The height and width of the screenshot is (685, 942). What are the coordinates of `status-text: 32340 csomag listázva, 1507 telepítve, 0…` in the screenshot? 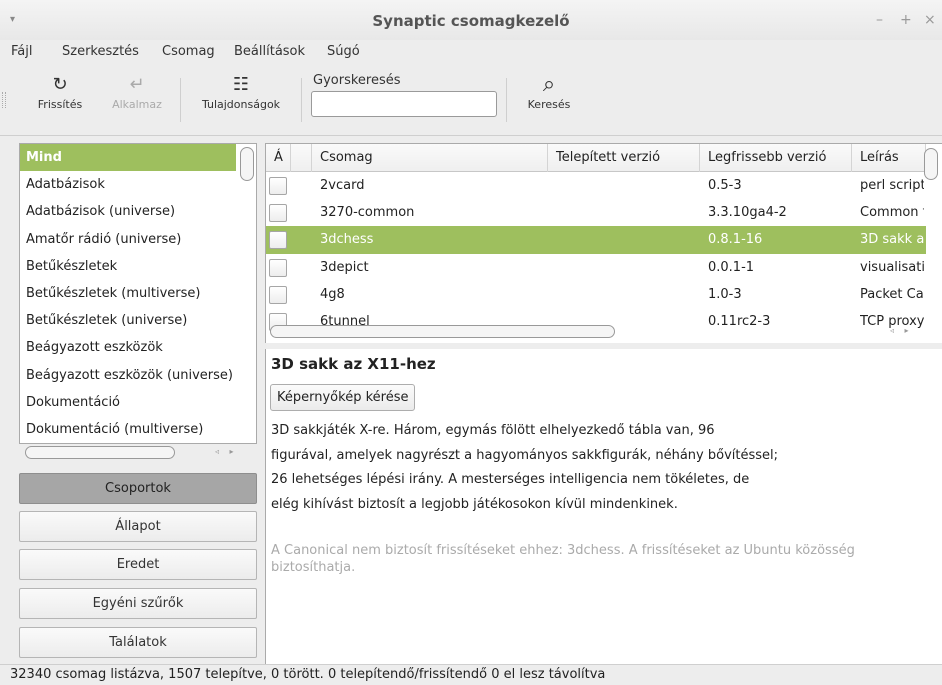 It's located at (308, 674).